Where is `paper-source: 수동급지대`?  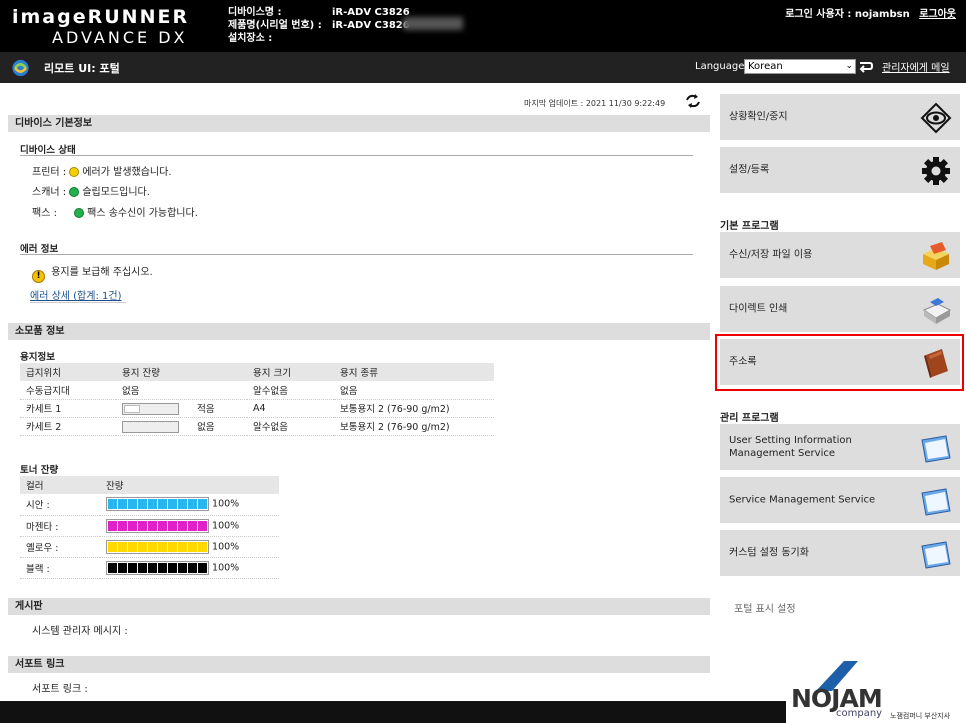
paper-source: 수동급지대 is located at coordinates (68, 390).